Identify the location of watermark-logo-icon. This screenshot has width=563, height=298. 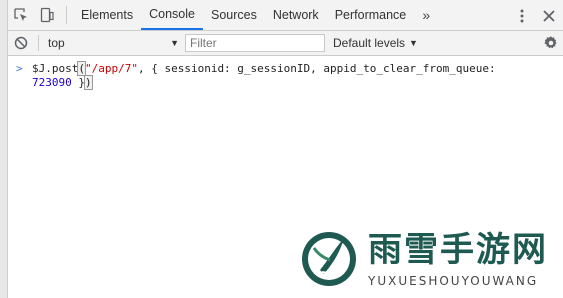
(329, 259).